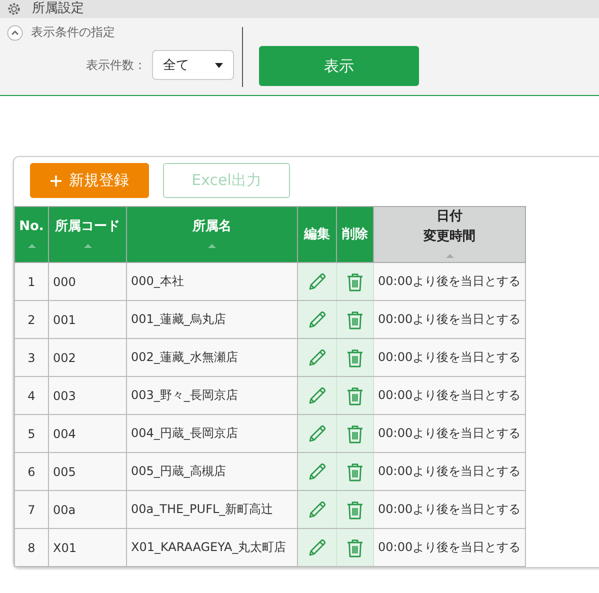  Describe the element at coordinates (87, 395) in the screenshot. I see `table-cell: 003` at that location.